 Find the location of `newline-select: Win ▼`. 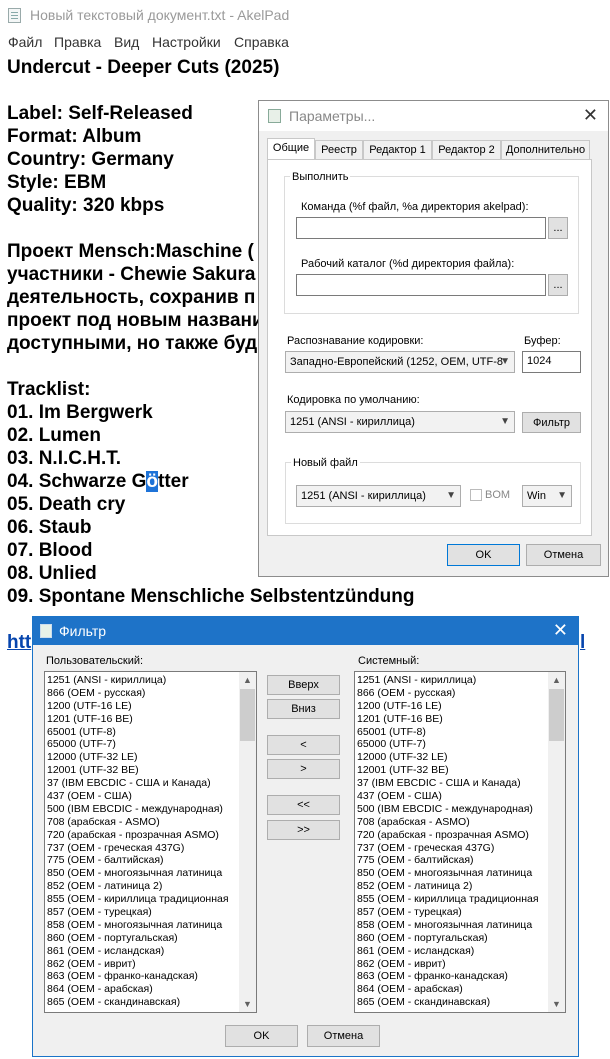

newline-select: Win ▼ is located at coordinates (547, 496).